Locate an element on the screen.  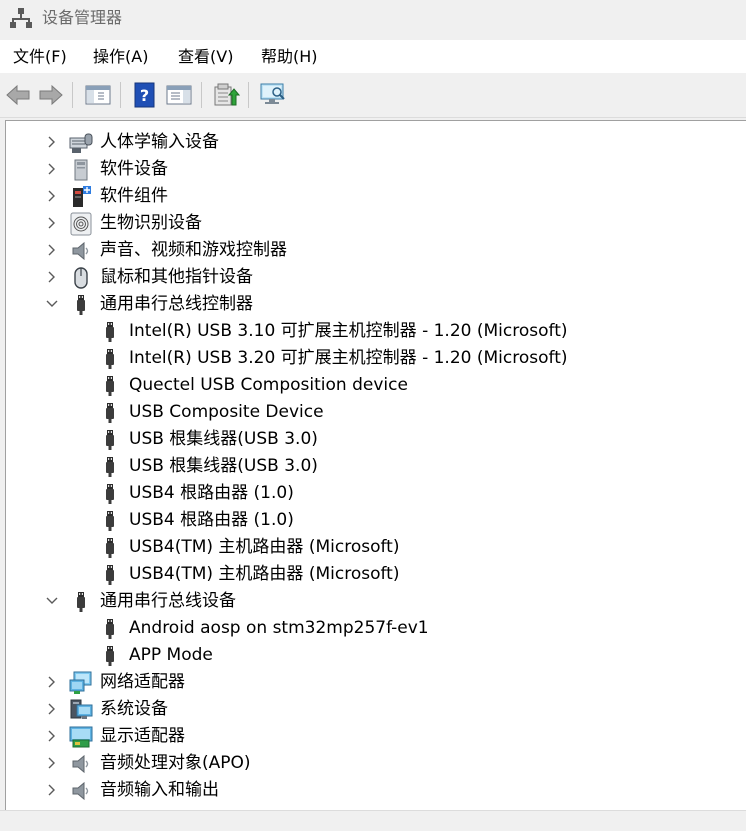
tree-category: 鼠标和其他指针设备 is located at coordinates (376, 277).